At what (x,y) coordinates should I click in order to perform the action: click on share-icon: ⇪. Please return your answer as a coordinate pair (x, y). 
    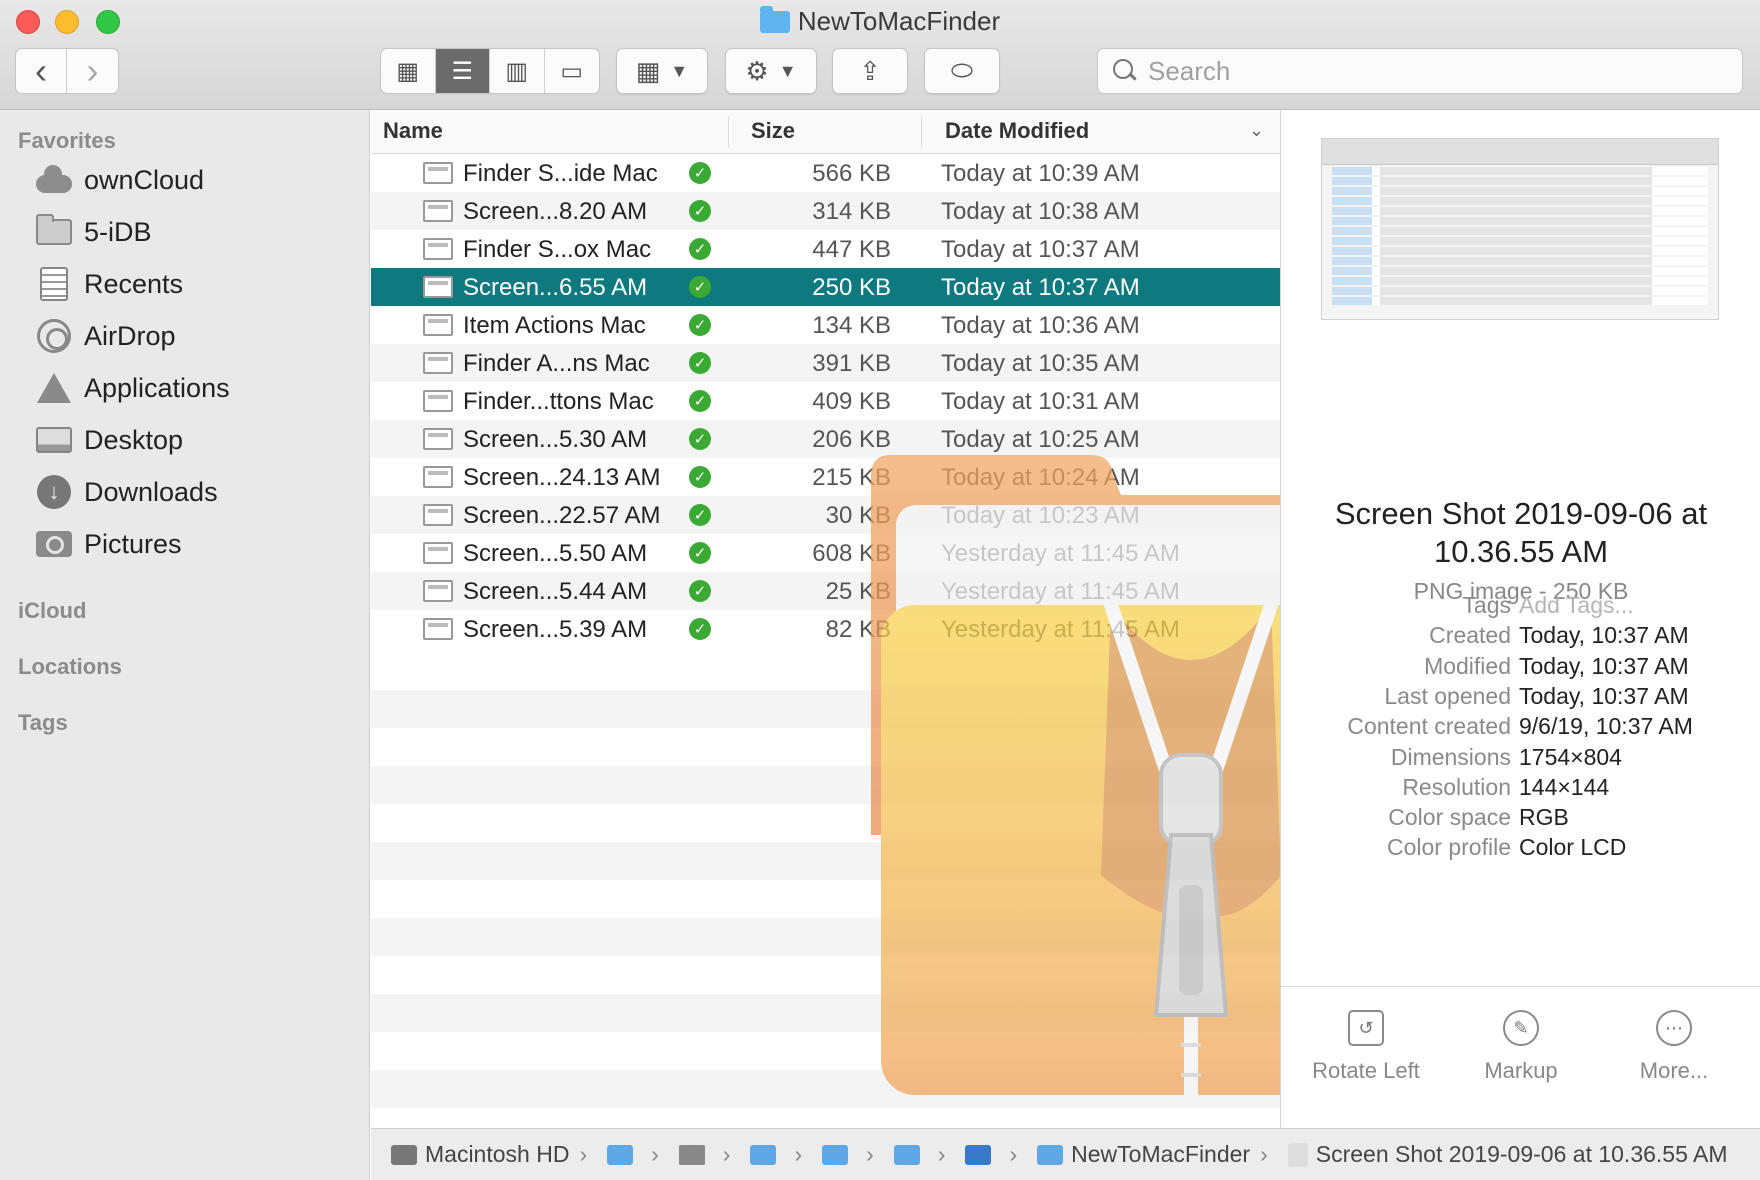
    Looking at the image, I should click on (870, 70).